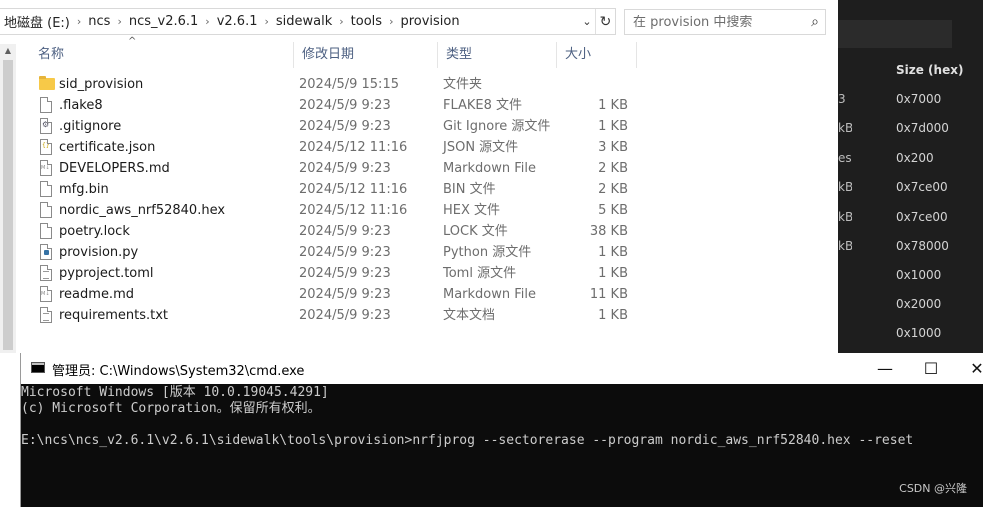 This screenshot has height=507, width=983. I want to click on scrollbar-thumb, so click(8, 205).